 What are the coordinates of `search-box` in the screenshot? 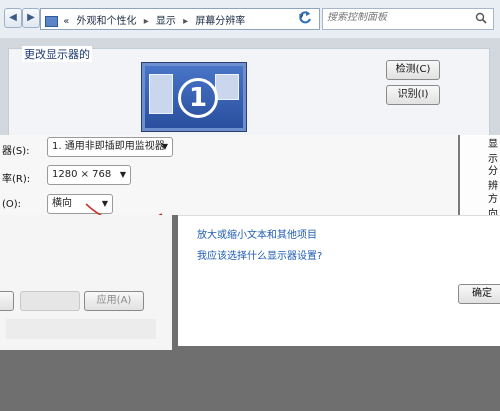 It's located at (408, 19).